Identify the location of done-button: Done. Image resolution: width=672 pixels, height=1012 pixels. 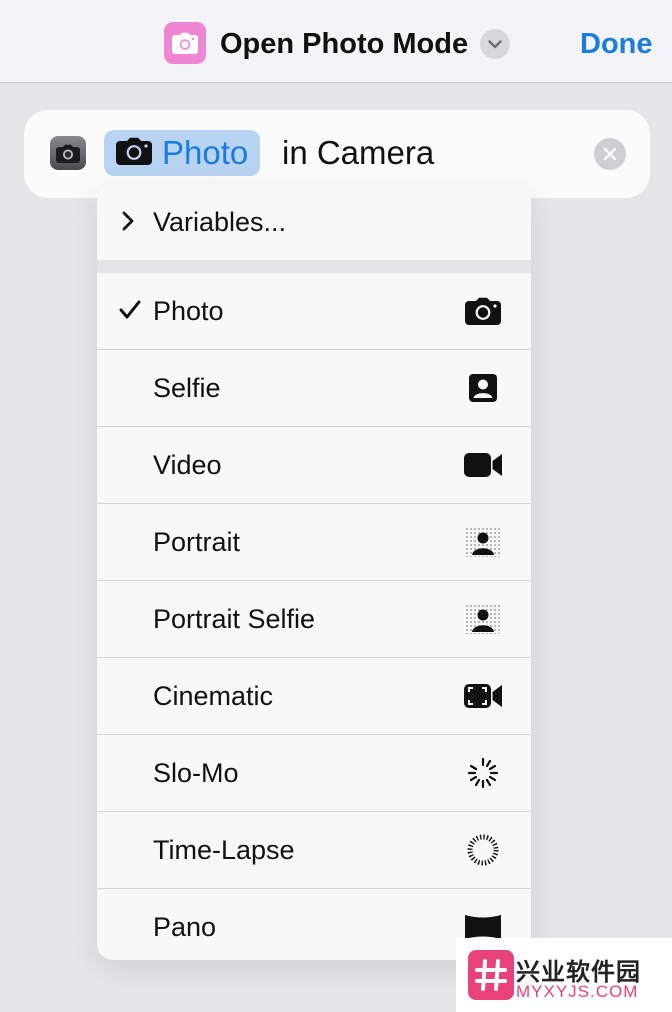
(616, 44).